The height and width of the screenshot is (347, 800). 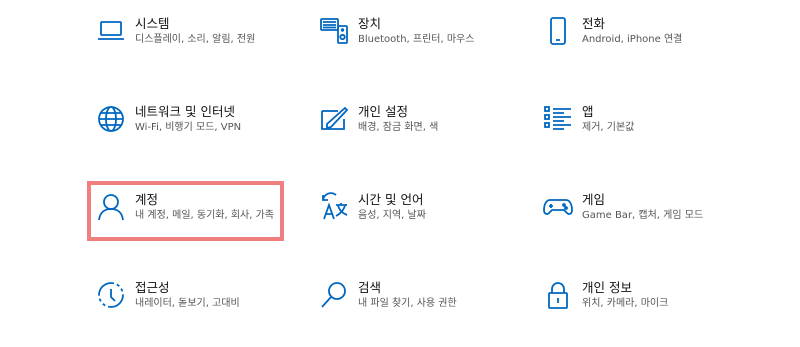 I want to click on tile-accounts: 계정 내 계정, 메일, 동기화, 회사, 가족, so click(x=203, y=224).